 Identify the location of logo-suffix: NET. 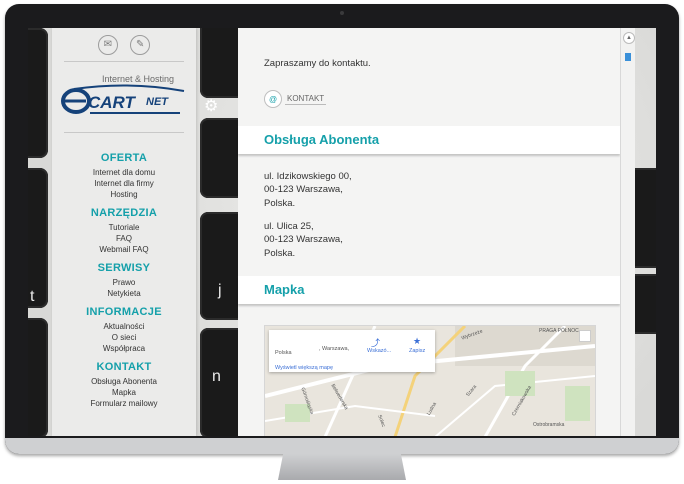
(157, 102).